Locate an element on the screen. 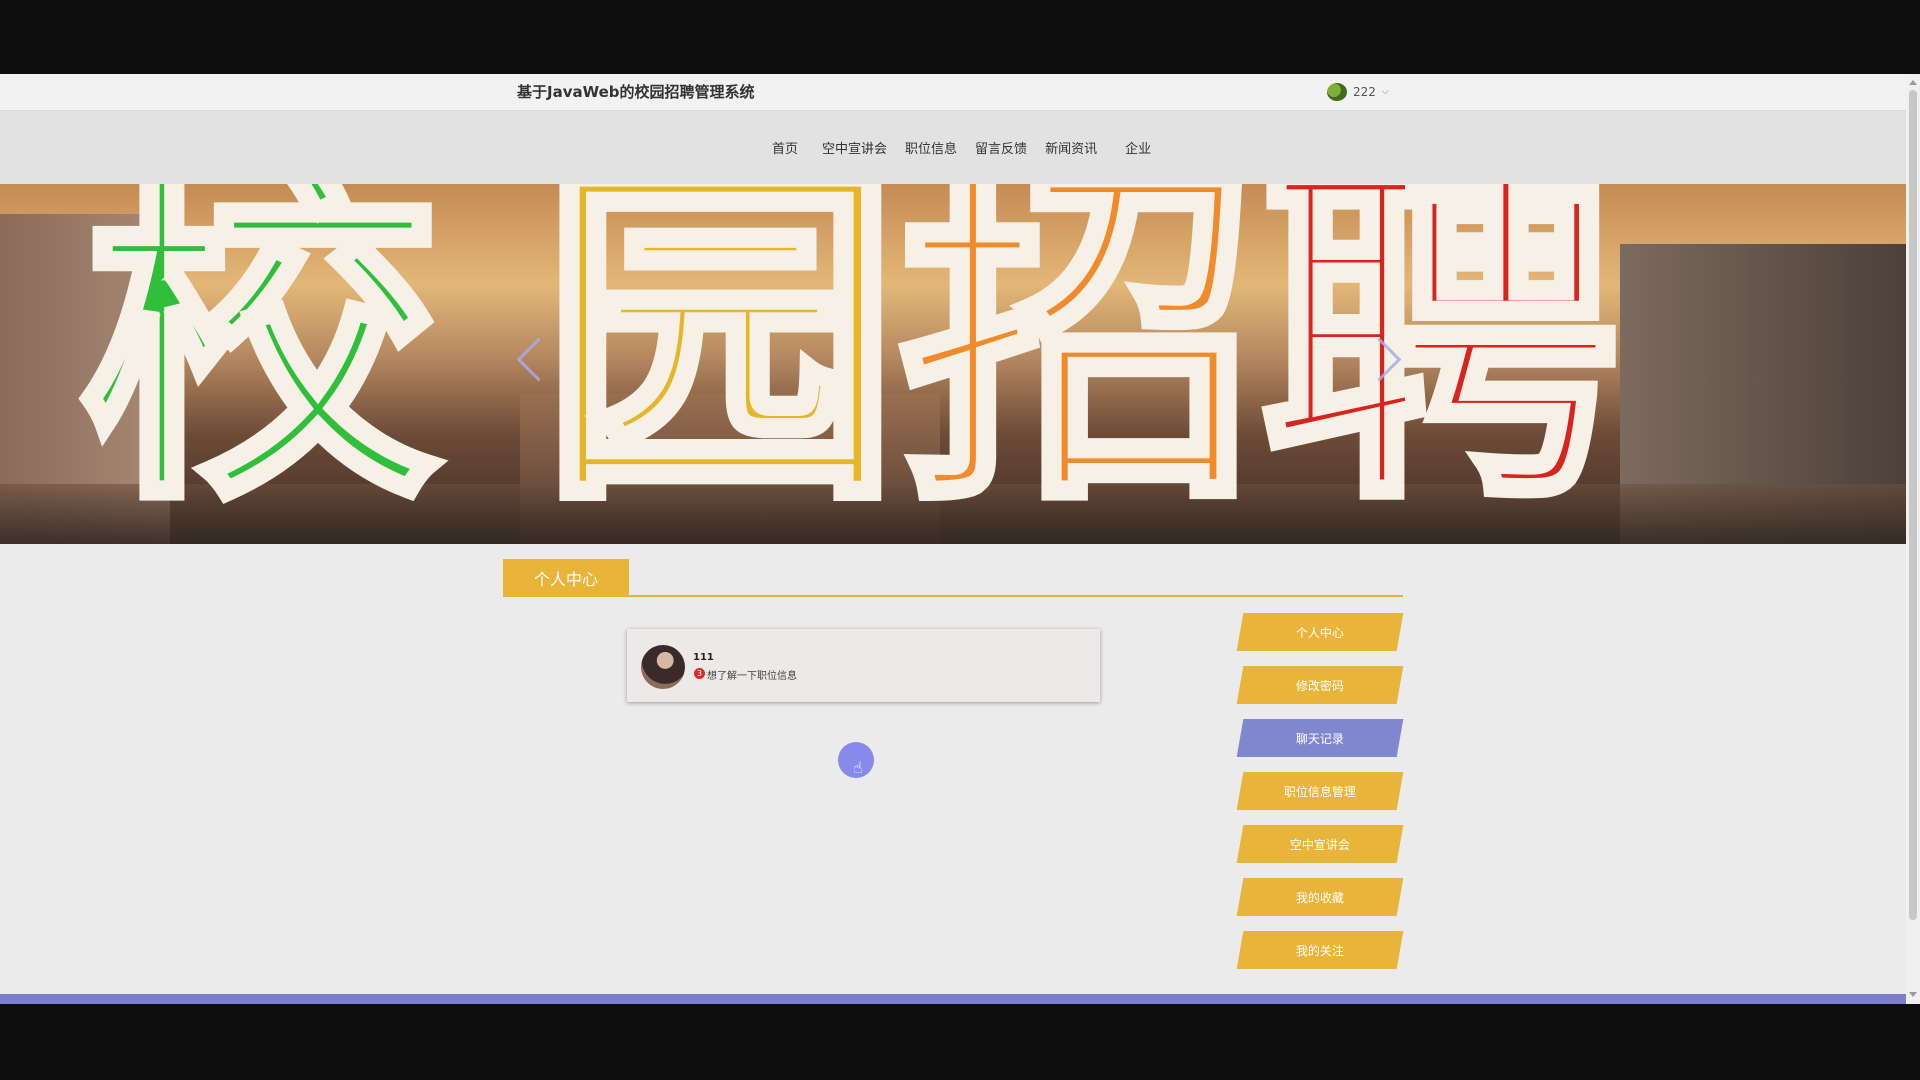 This screenshot has width=1920, height=1080. side-item-label: 聊天记录 is located at coordinates (1319, 738).